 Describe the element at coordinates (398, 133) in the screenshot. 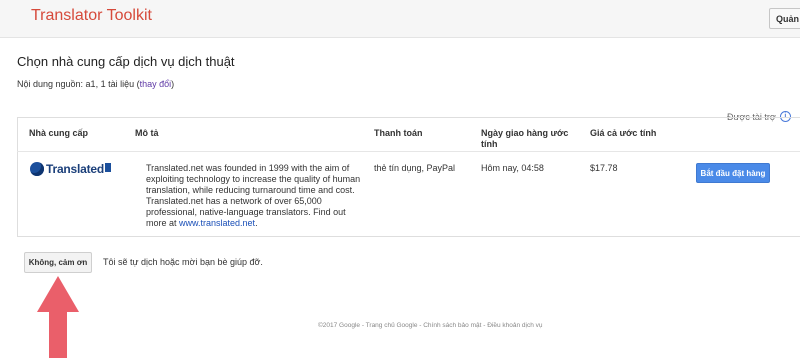

I see `header-payment: Thanh toán` at that location.